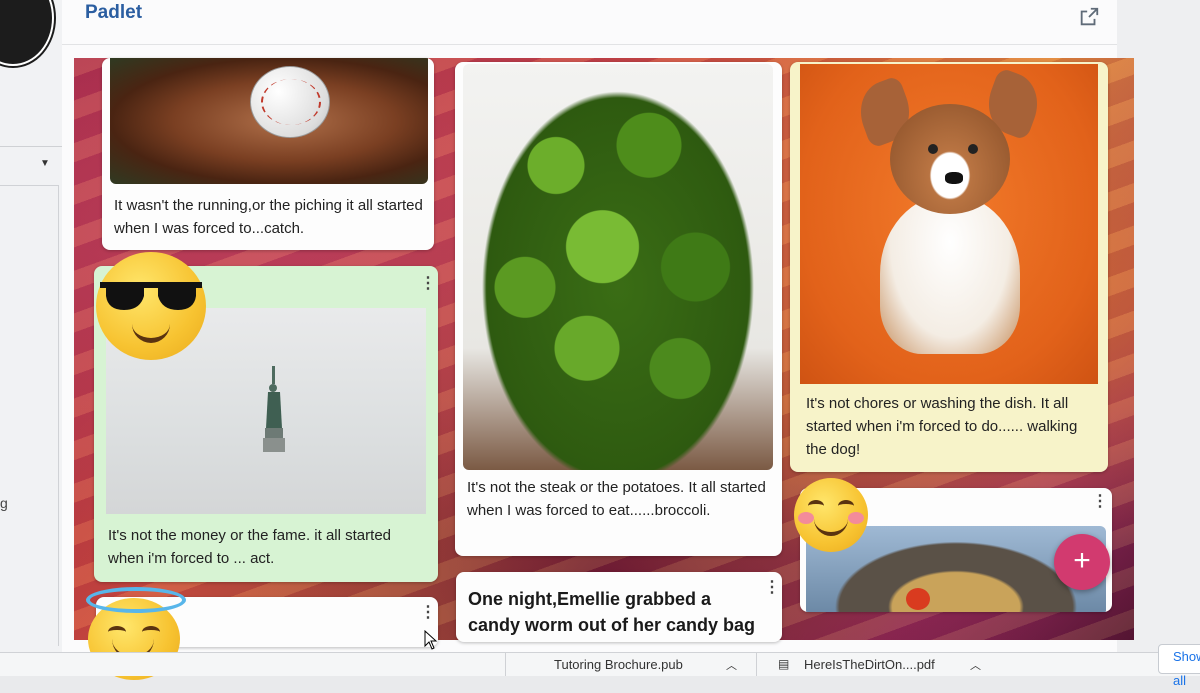 The image size is (1200, 693). I want to click on statue-icon, so click(274, 409).